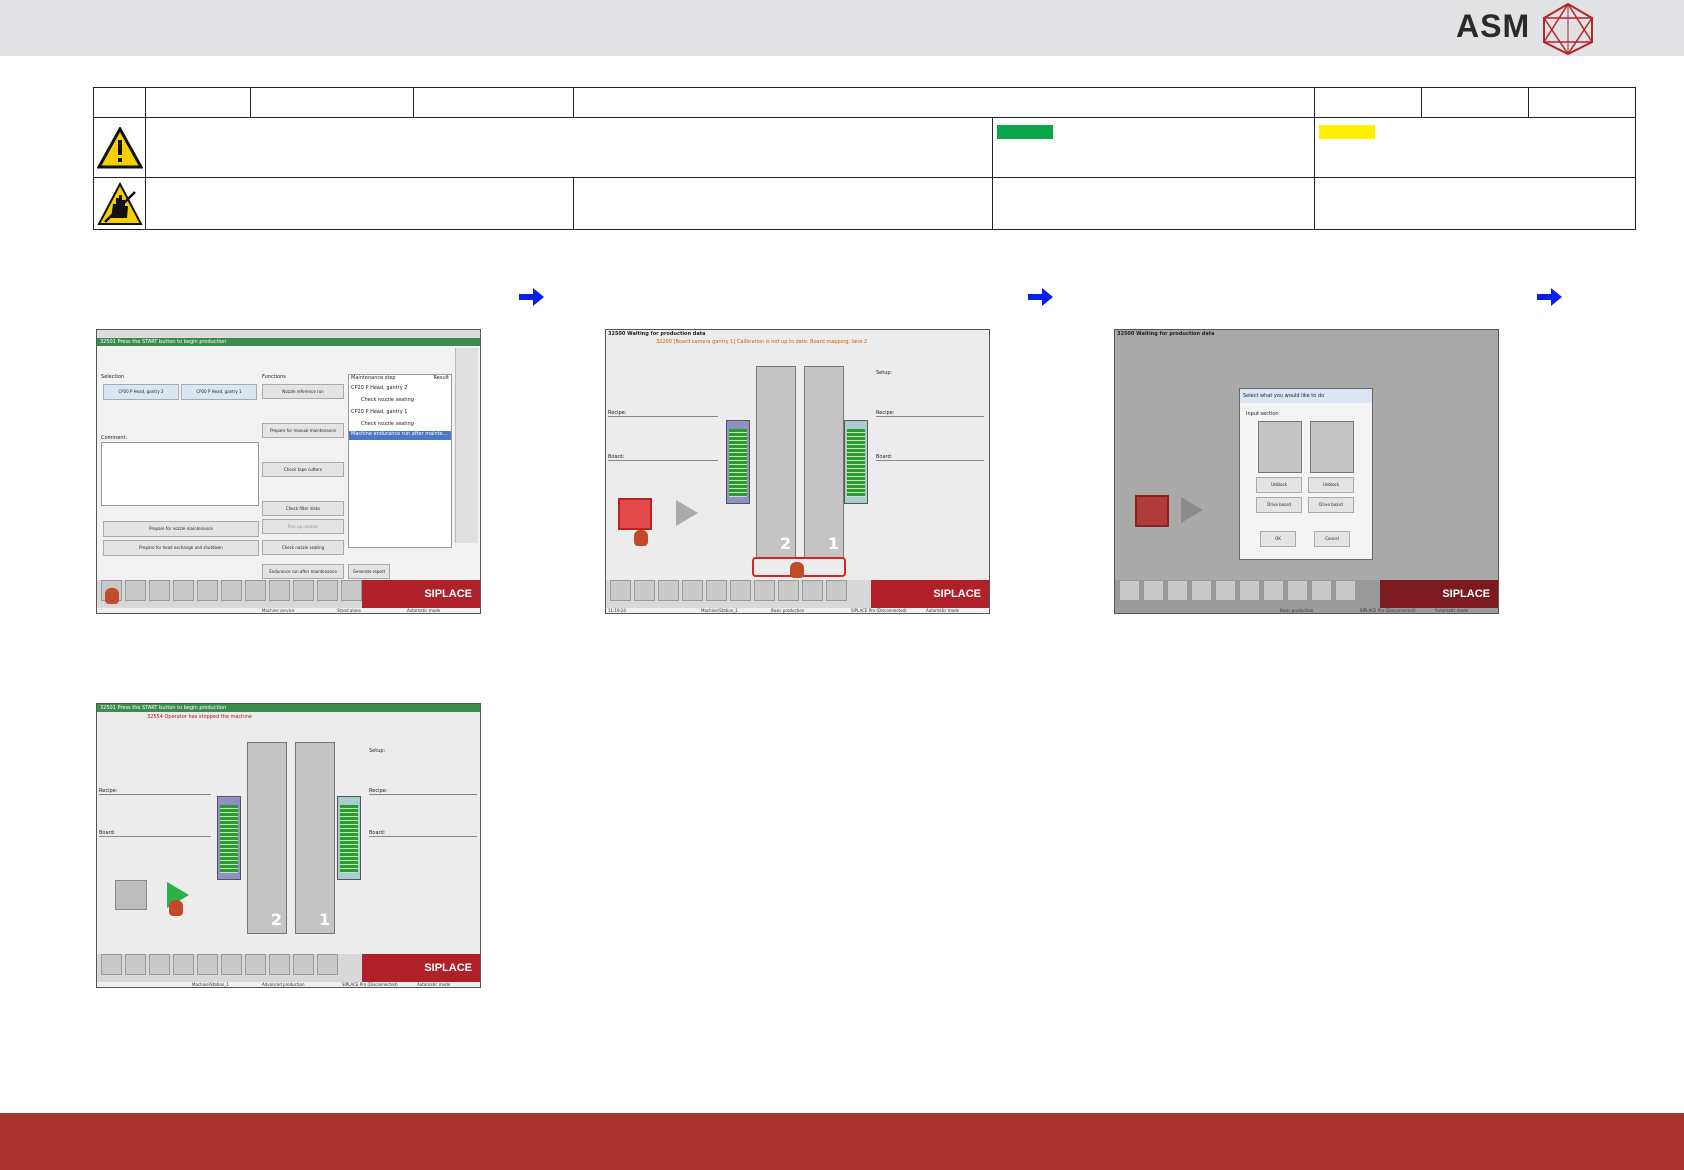 The image size is (1684, 1170). What do you see at coordinates (303, 526) in the screenshot?
I see `function-button: Pick up nozzles` at bounding box center [303, 526].